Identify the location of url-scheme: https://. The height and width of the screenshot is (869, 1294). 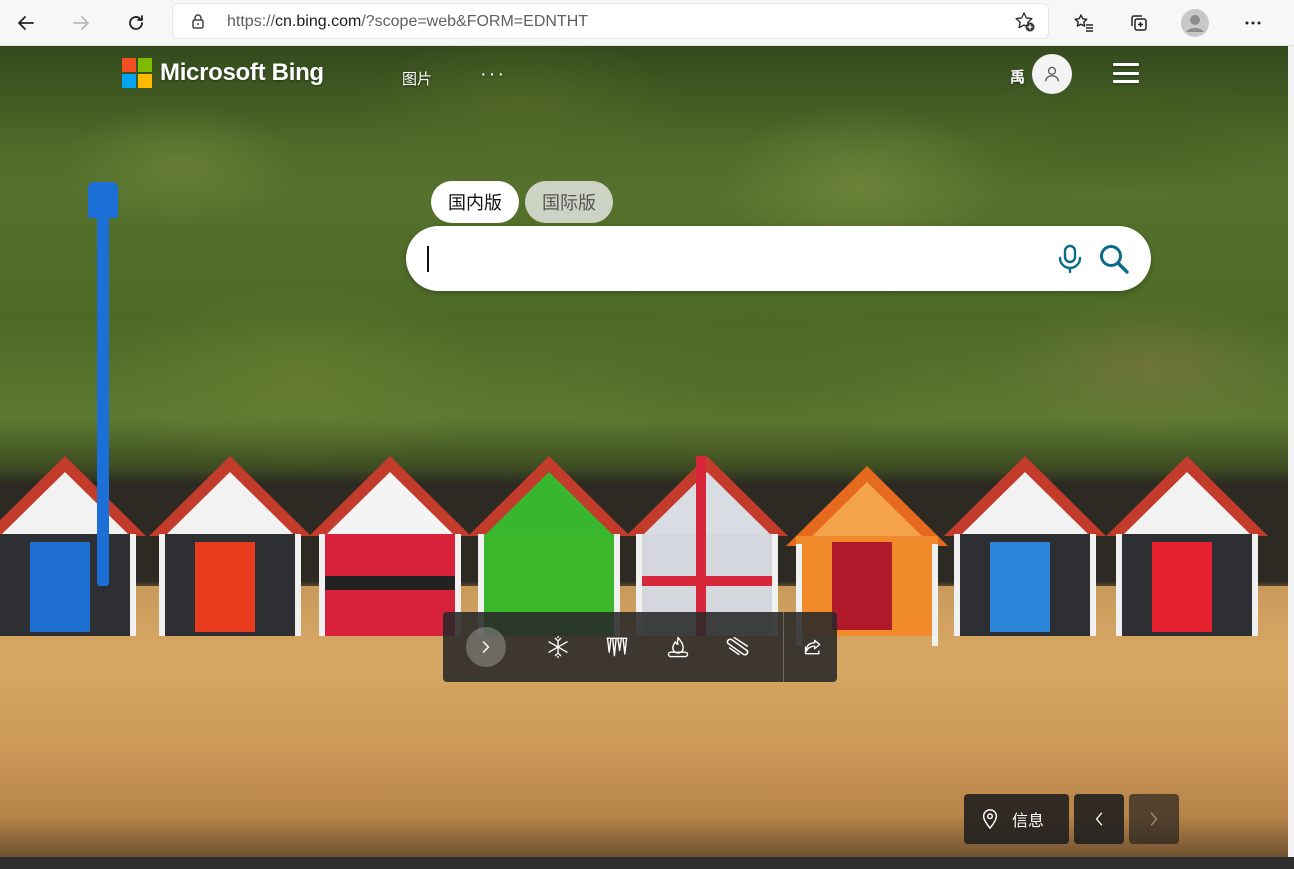
(251, 21).